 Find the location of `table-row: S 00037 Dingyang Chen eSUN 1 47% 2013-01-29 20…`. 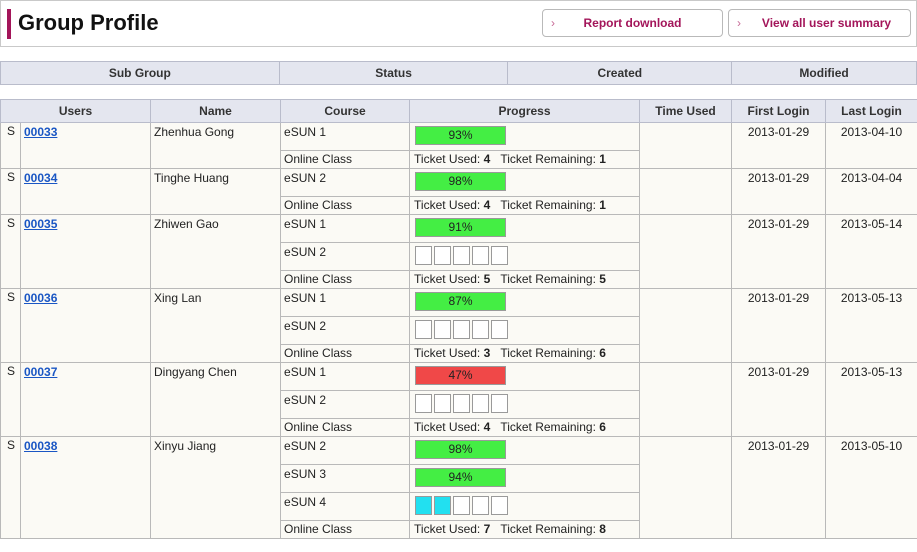

table-row: S 00037 Dingyang Chen eSUN 1 47% 2013-01-29 20… is located at coordinates (458, 399).